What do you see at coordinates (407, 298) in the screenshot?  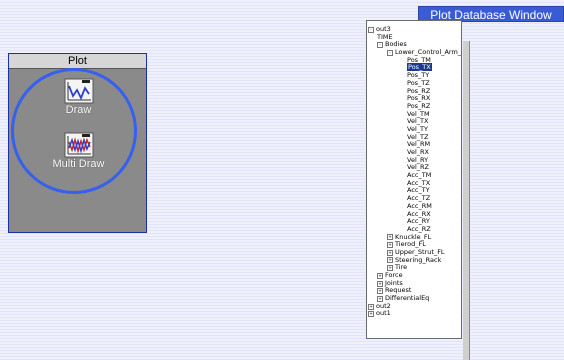 I see `tree-node-label: DifferentialEq` at bounding box center [407, 298].